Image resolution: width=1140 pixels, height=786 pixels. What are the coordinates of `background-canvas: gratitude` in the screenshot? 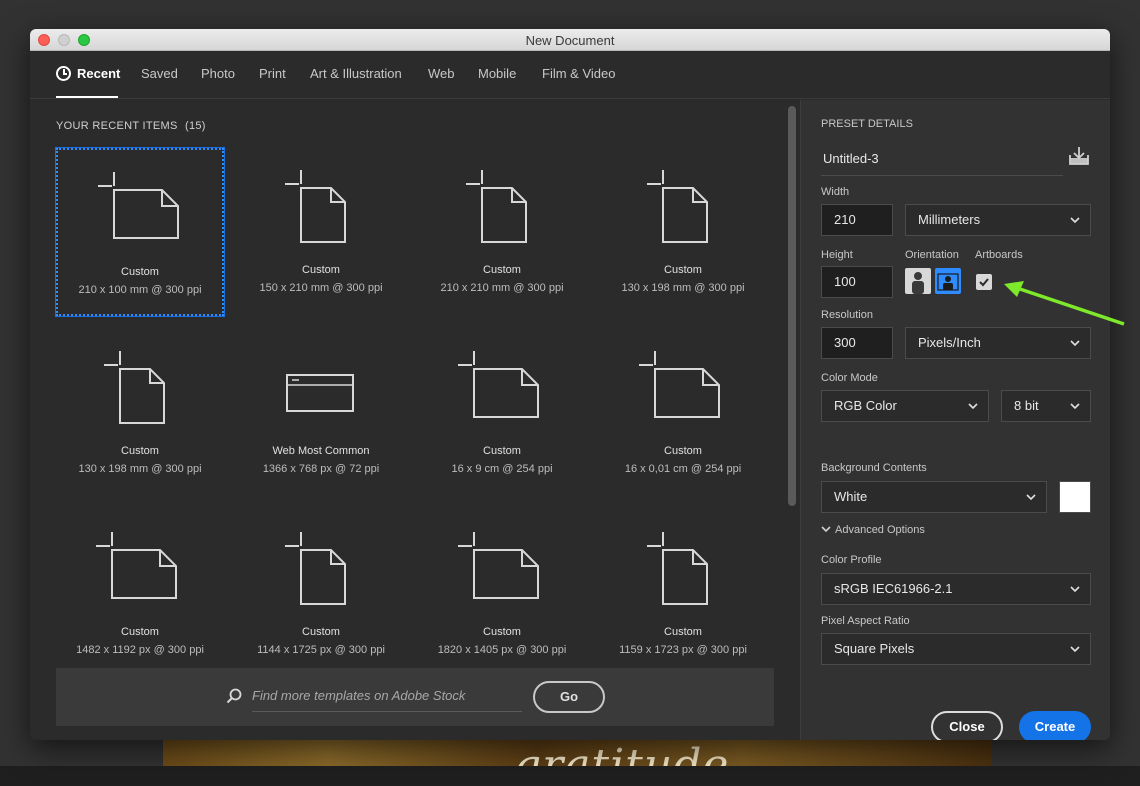 It's located at (577, 752).